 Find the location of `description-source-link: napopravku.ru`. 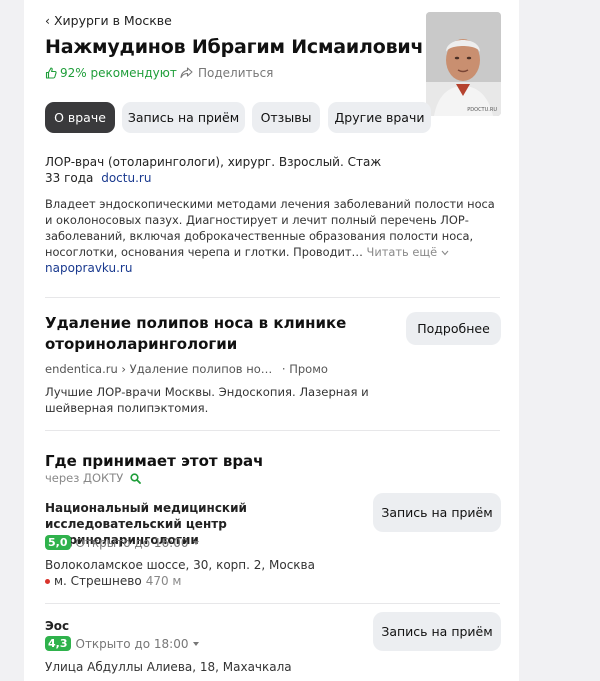

description-source-link: napopravku.ru is located at coordinates (88, 268).